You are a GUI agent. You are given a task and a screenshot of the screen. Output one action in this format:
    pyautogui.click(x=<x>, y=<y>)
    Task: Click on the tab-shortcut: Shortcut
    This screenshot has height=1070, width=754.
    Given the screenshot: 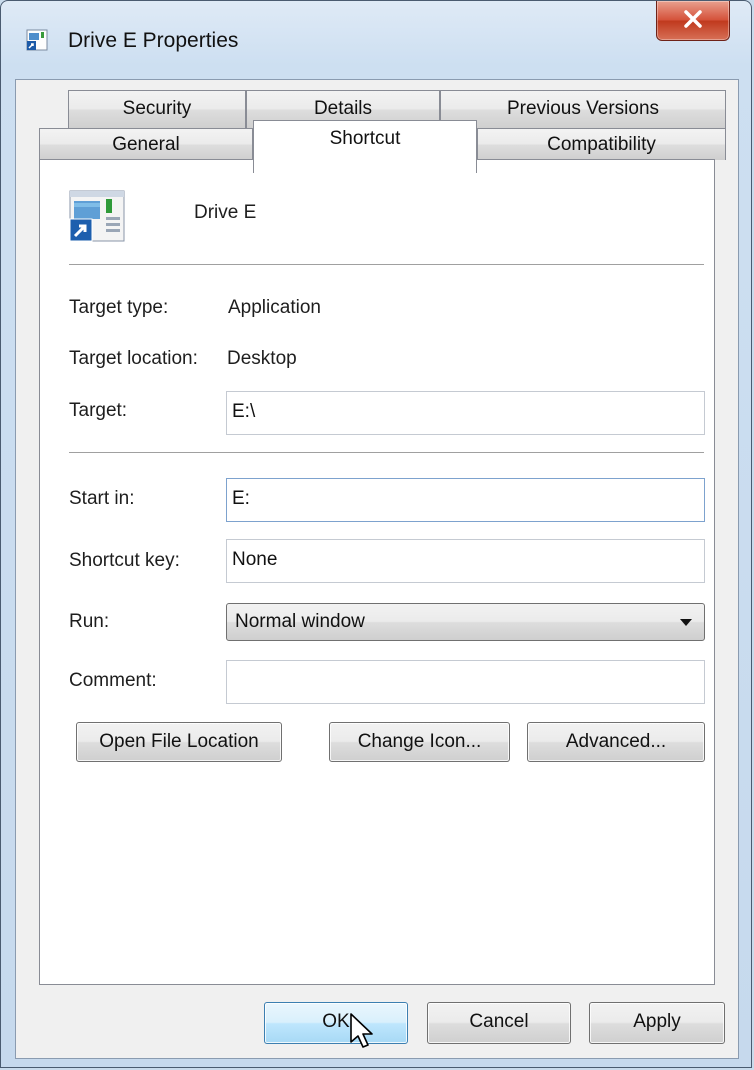 What is the action you would take?
    pyautogui.click(x=365, y=146)
    